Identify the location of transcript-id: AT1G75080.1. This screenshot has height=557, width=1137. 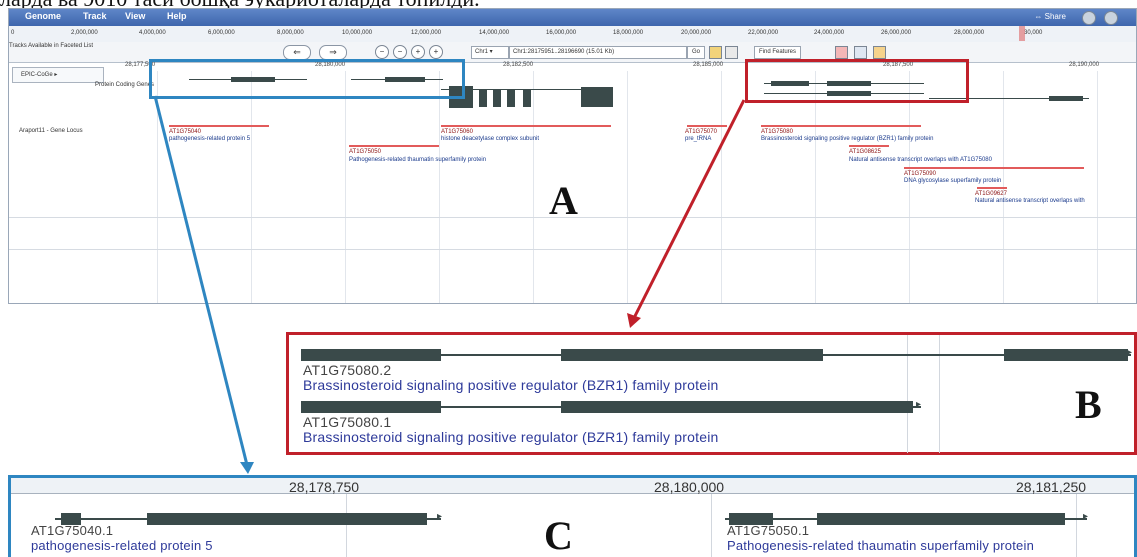
(347, 422).